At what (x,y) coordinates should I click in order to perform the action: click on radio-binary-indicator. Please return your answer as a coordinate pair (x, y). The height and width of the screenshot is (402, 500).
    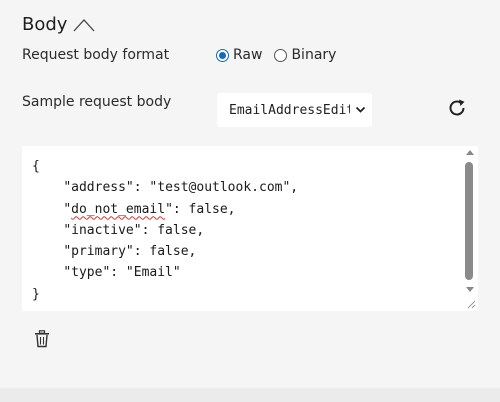
    Looking at the image, I should click on (281, 55).